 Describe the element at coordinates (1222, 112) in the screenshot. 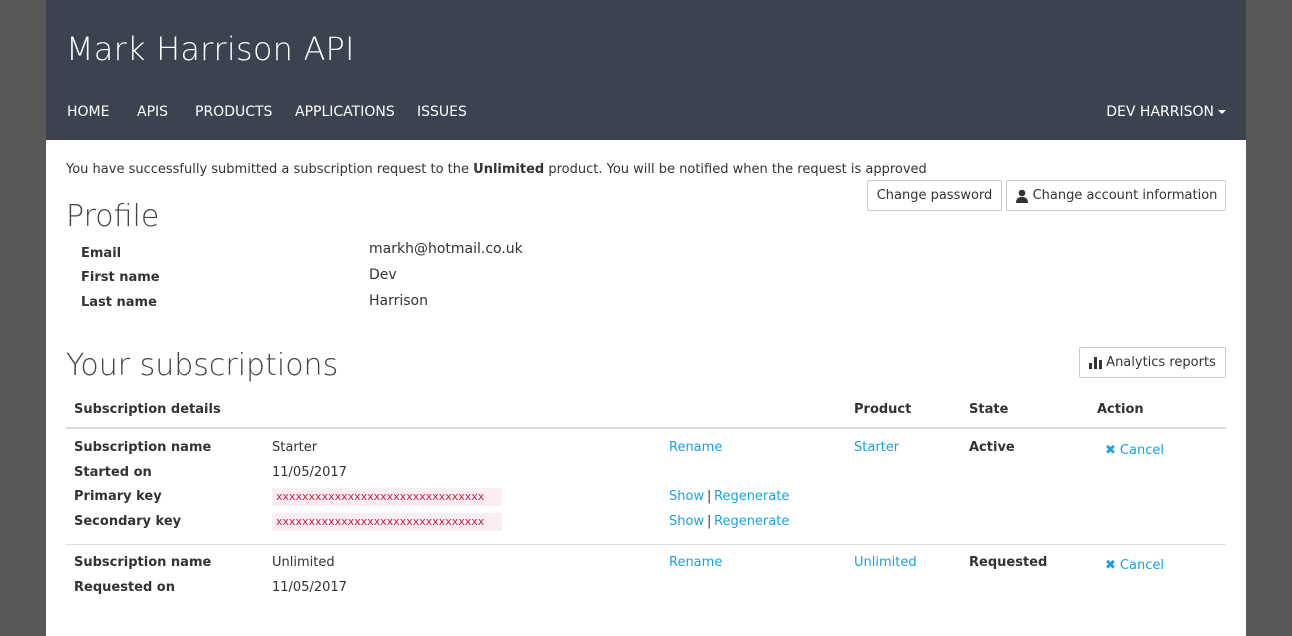

I see `caret-down-icon` at that location.